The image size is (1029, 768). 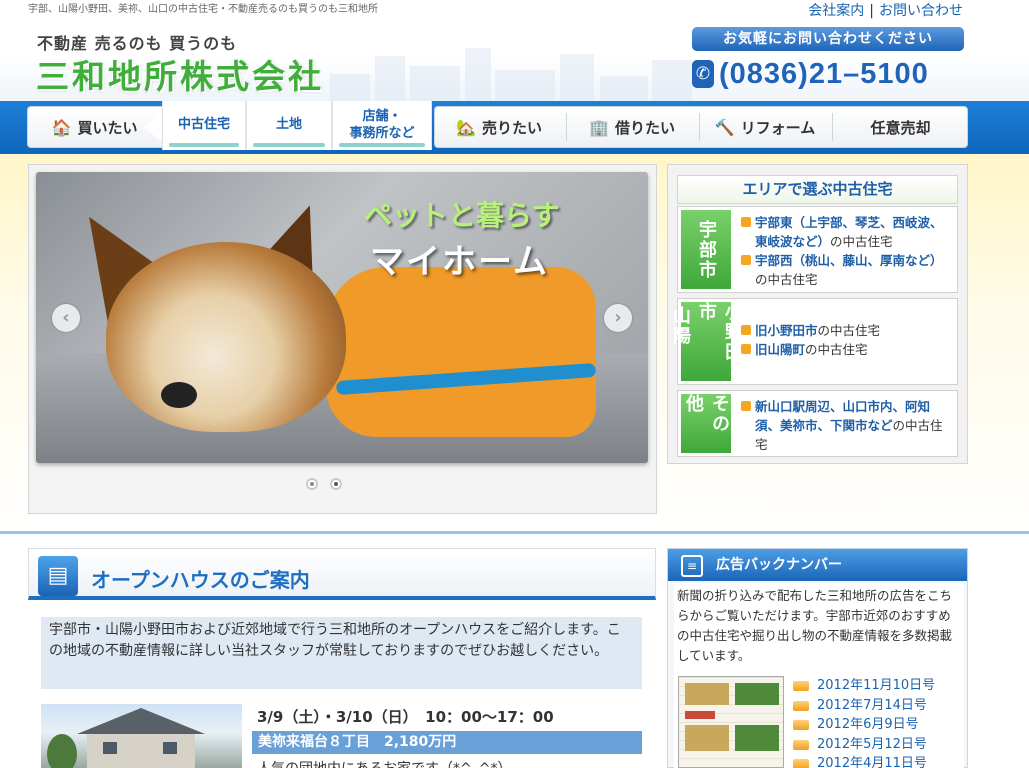 What do you see at coordinates (179, 395) in the screenshot?
I see `slide-dog-nose` at bounding box center [179, 395].